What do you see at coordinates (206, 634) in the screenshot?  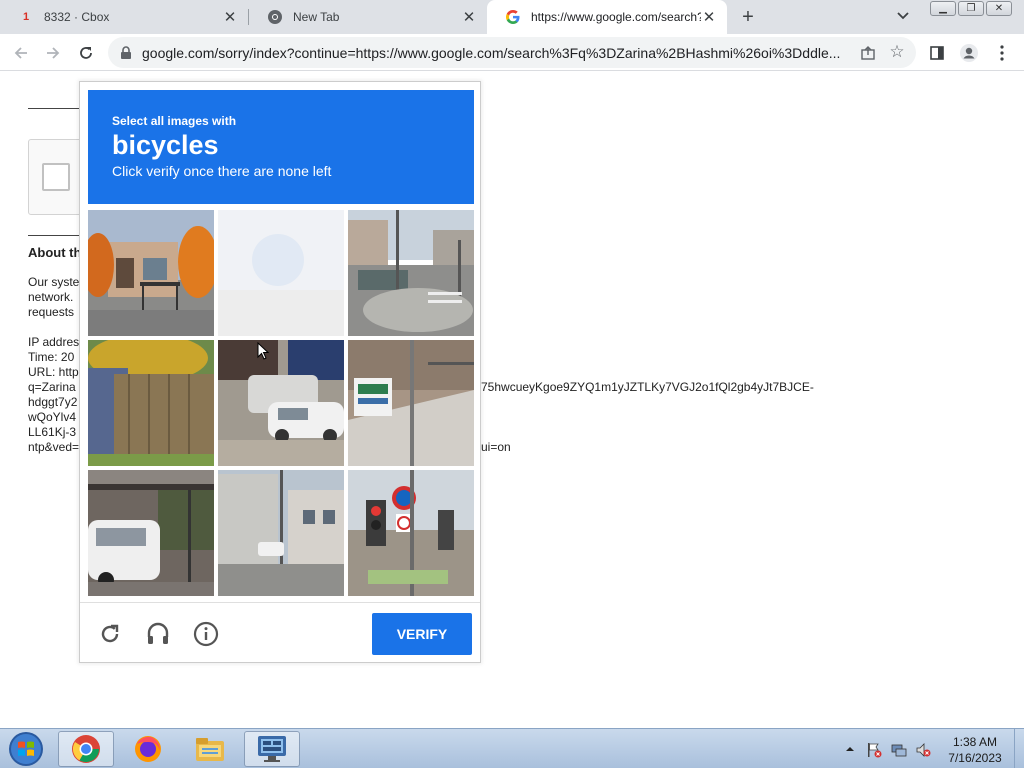 I see `info-icon` at bounding box center [206, 634].